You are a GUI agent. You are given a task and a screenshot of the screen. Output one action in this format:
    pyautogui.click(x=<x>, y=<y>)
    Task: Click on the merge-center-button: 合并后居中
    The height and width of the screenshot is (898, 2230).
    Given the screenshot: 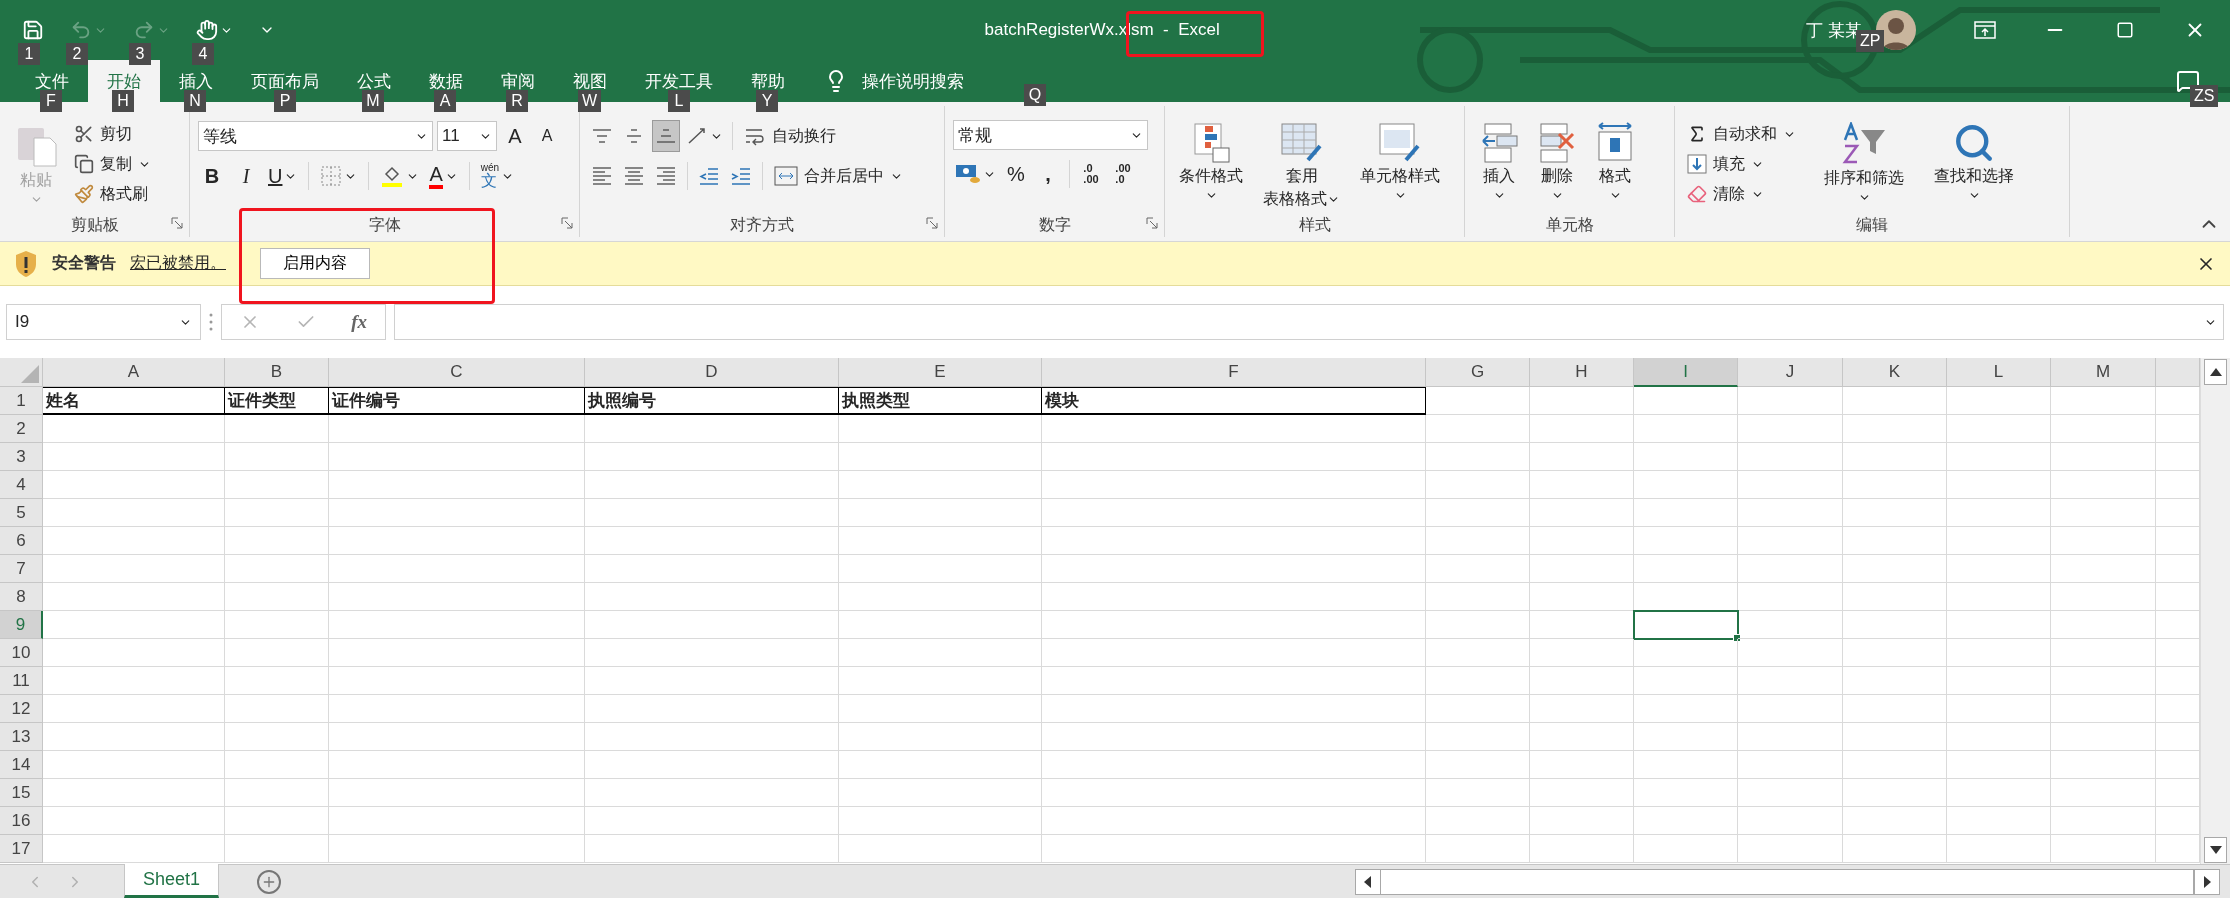 What is the action you would take?
    pyautogui.click(x=838, y=176)
    